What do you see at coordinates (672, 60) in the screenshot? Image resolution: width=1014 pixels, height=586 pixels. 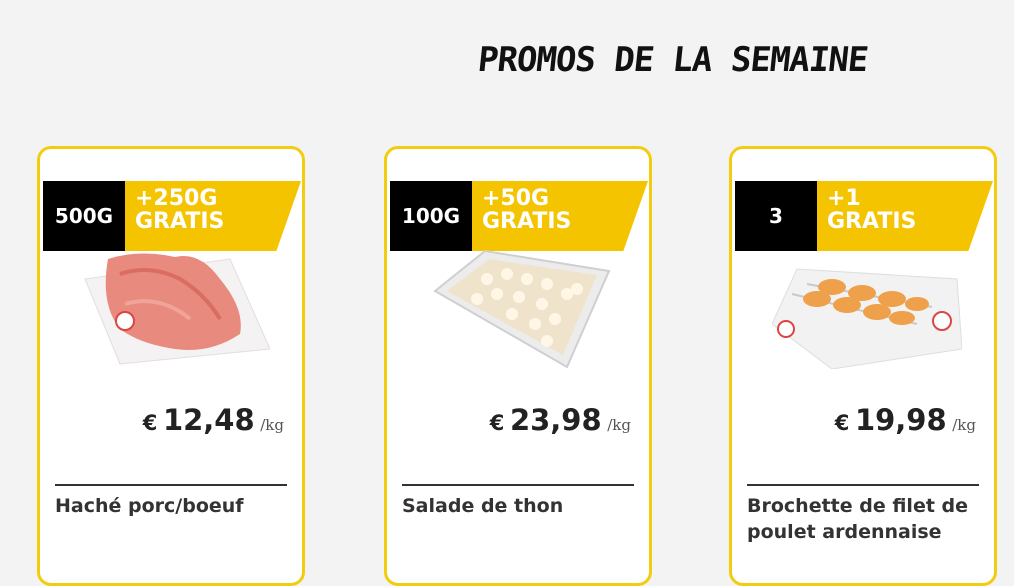 I see `page-title: PROMOS DE LA SEMAINE` at bounding box center [672, 60].